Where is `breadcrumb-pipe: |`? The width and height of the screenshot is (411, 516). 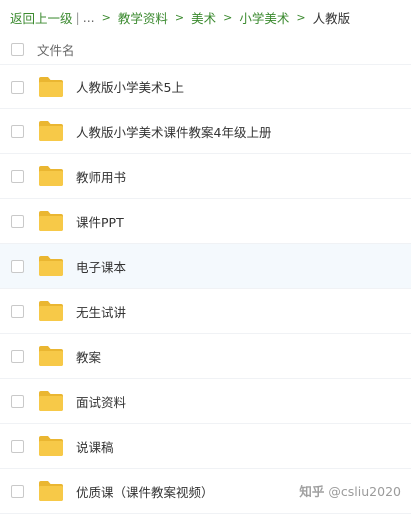 breadcrumb-pipe: | is located at coordinates (77, 17).